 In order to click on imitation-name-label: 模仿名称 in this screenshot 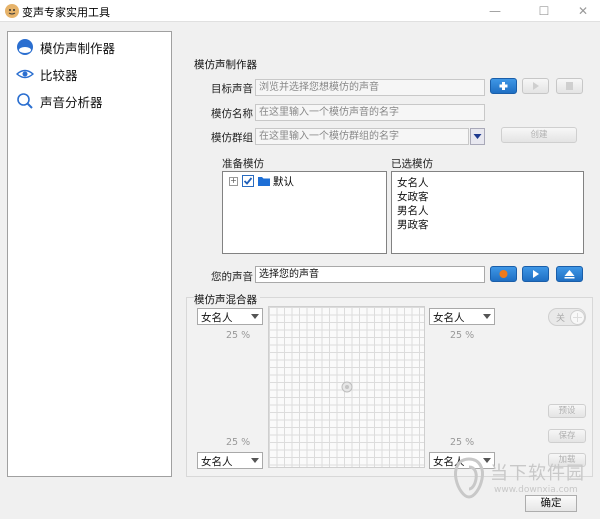, I will do `click(232, 114)`.